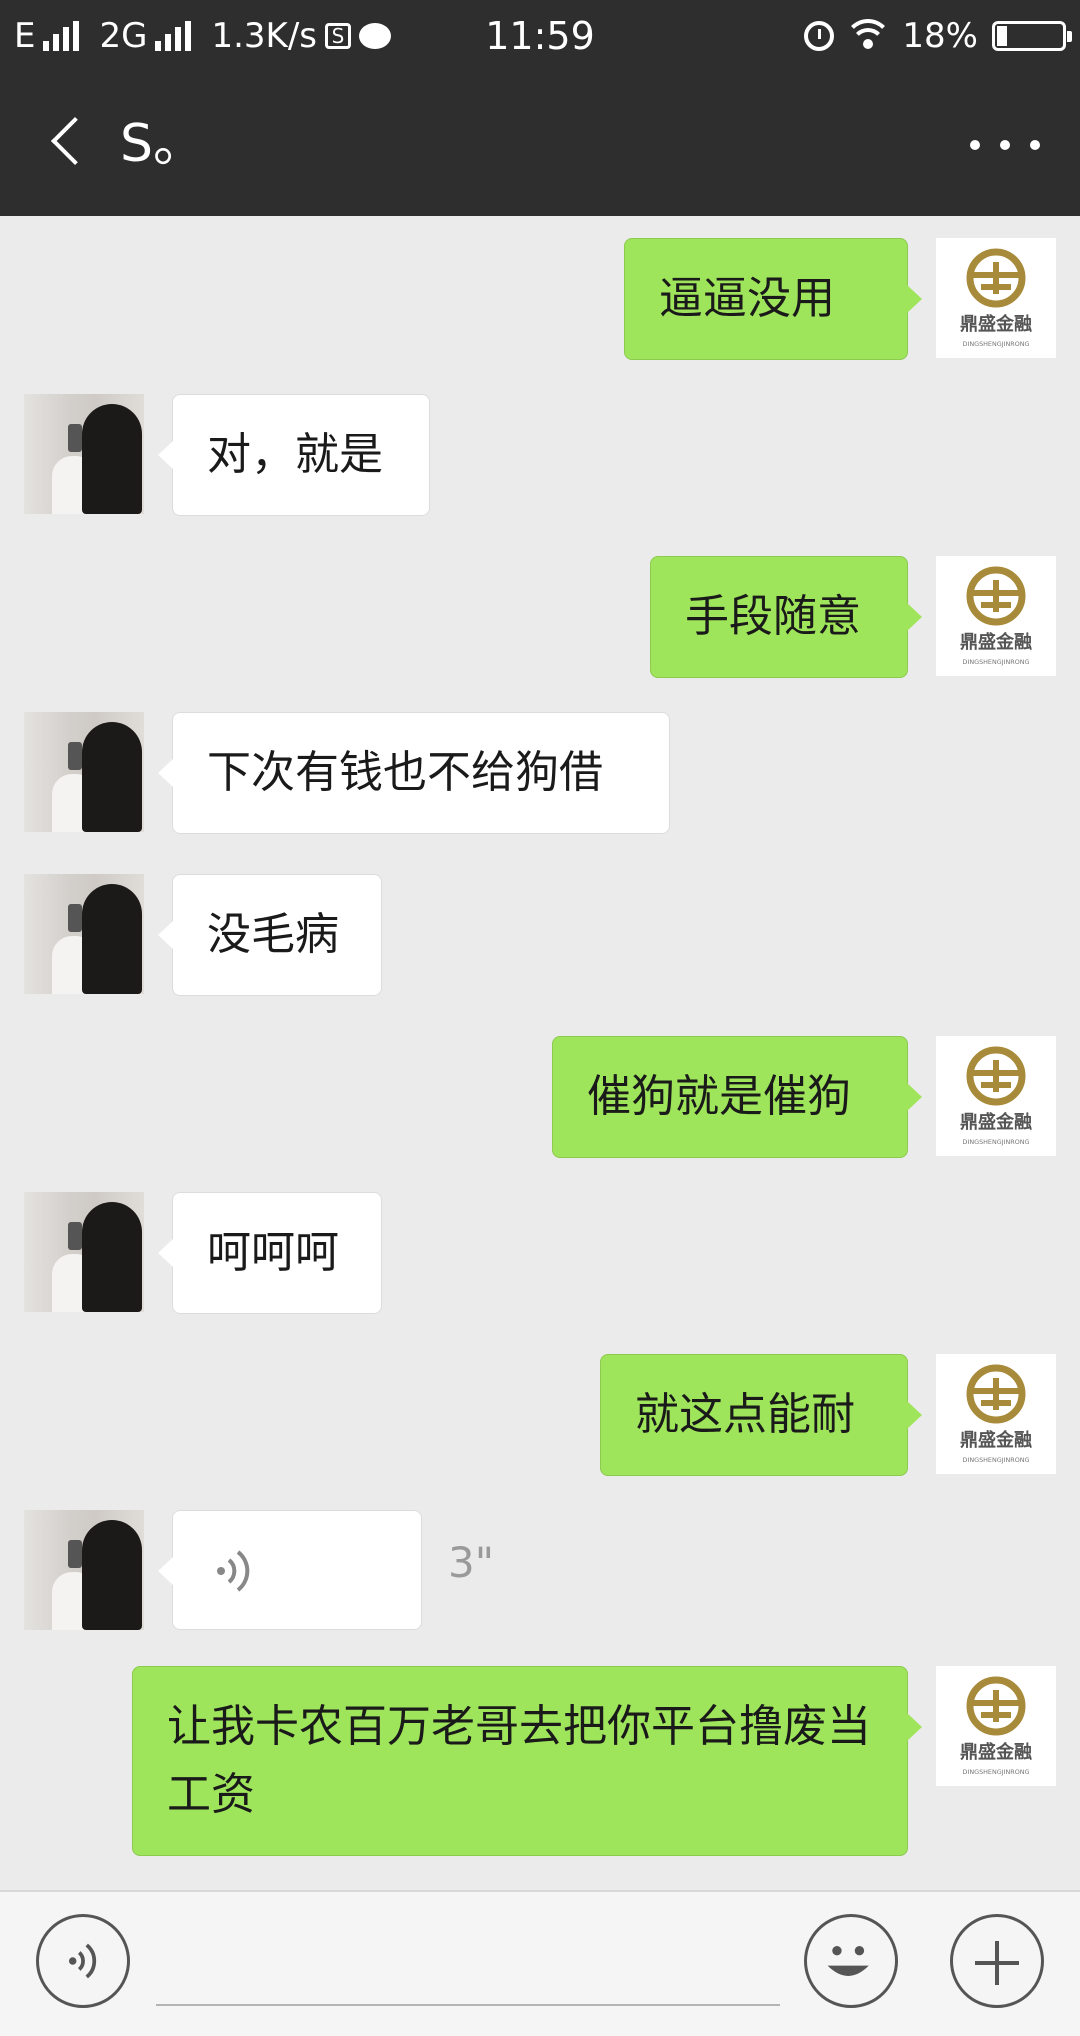  I want to click on message-row: 下次有钱也不给狗借, so click(540, 773).